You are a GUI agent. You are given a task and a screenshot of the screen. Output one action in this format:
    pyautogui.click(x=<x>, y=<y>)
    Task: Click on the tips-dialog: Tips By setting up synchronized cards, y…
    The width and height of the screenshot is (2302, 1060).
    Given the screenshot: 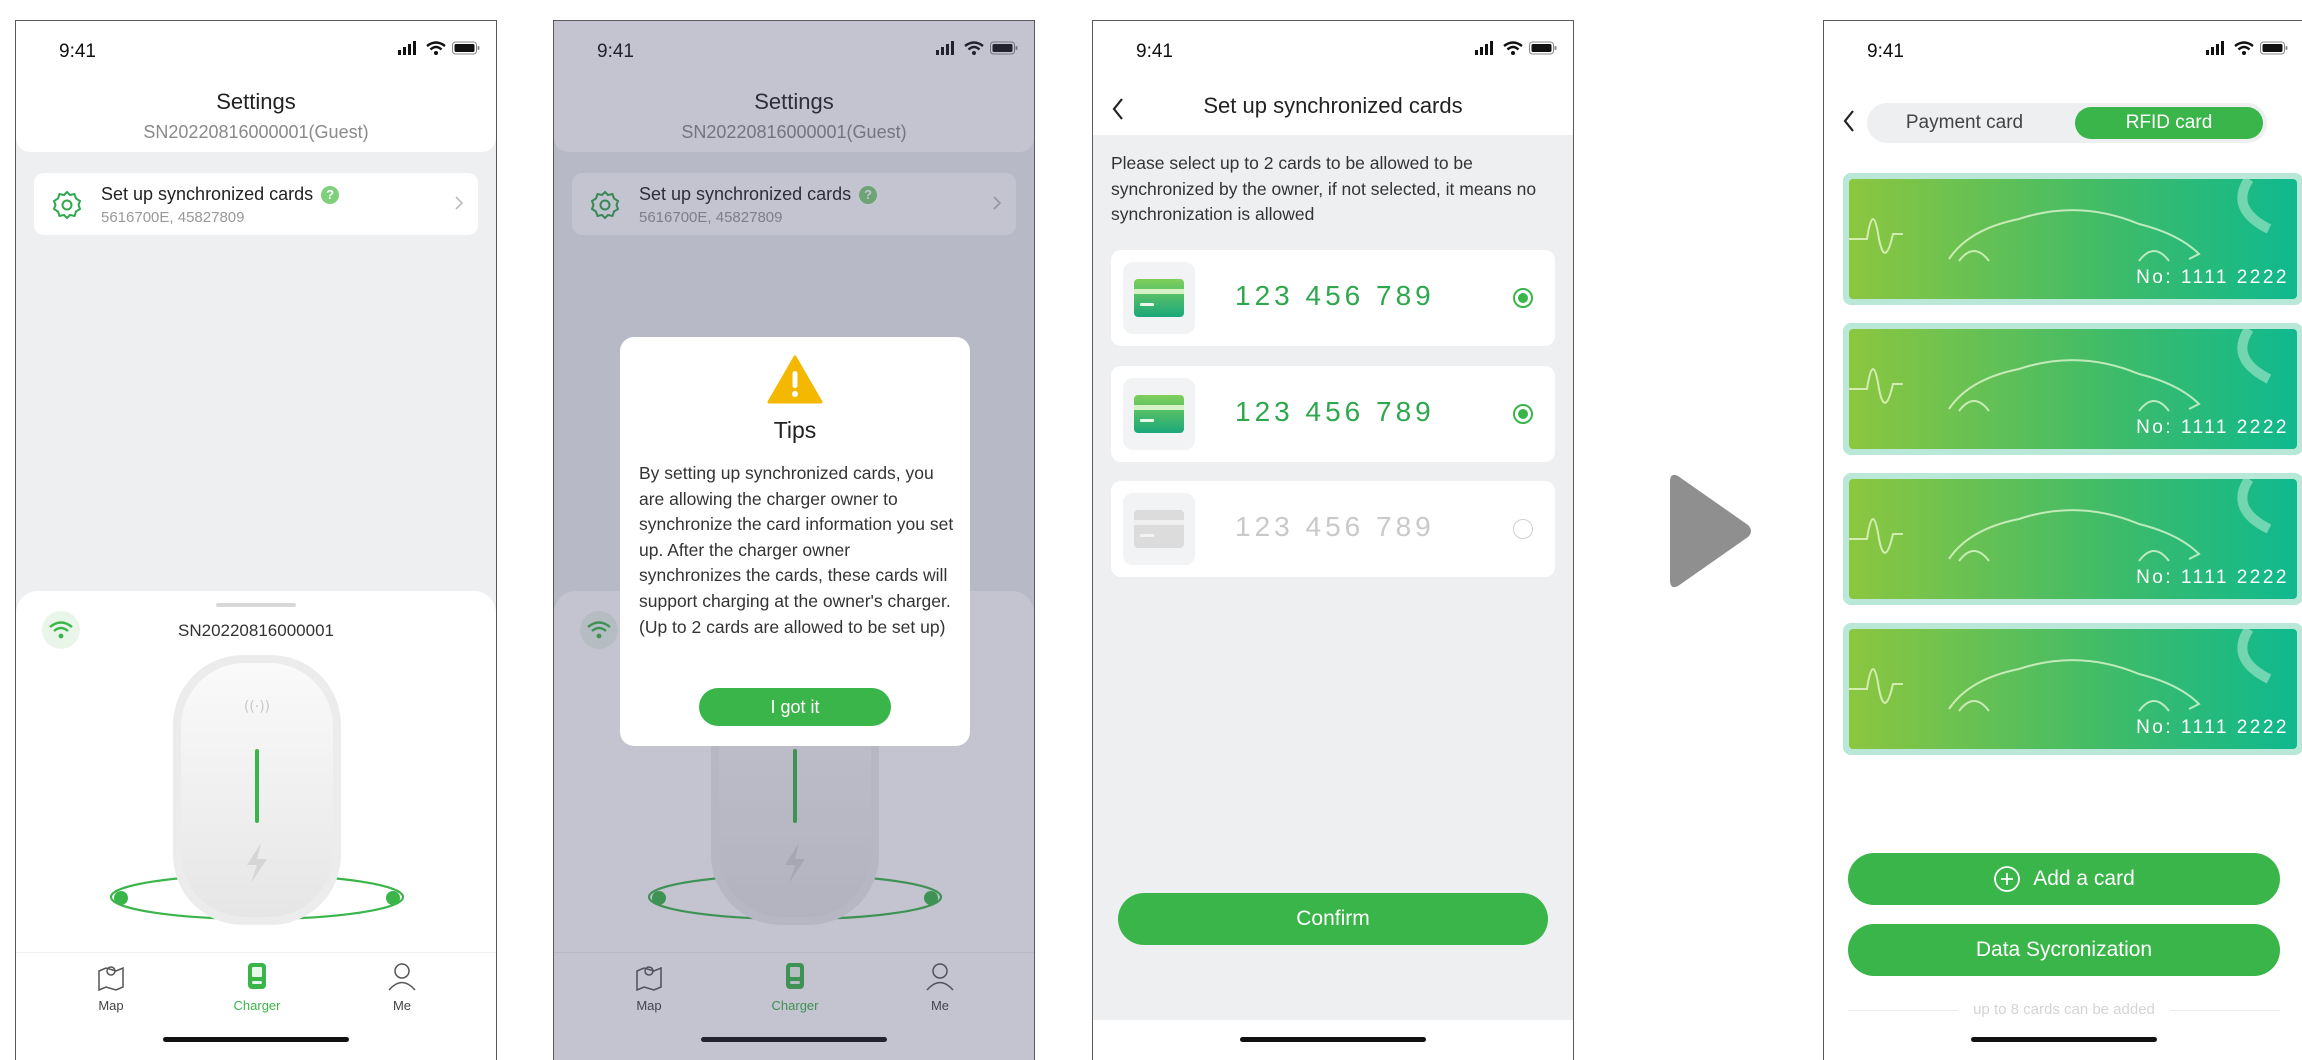 What is the action you would take?
    pyautogui.click(x=795, y=541)
    